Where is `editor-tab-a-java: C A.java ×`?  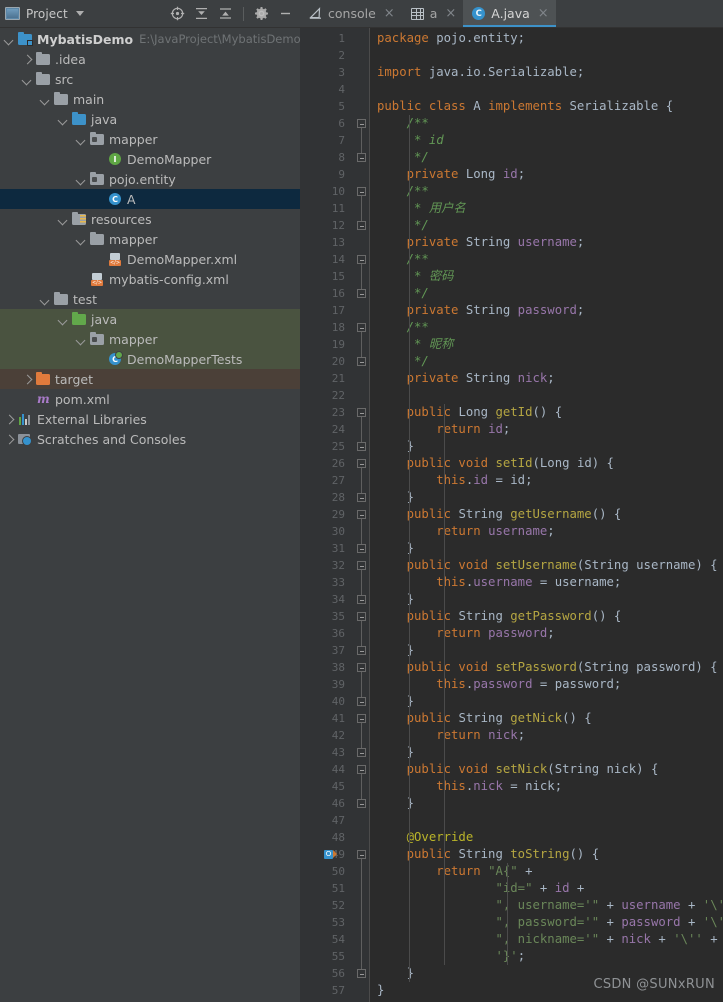
editor-tab-a-java: C A.java × is located at coordinates (510, 13).